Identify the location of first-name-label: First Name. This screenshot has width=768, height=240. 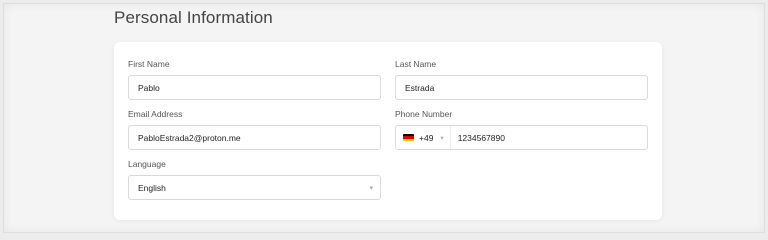
(149, 64).